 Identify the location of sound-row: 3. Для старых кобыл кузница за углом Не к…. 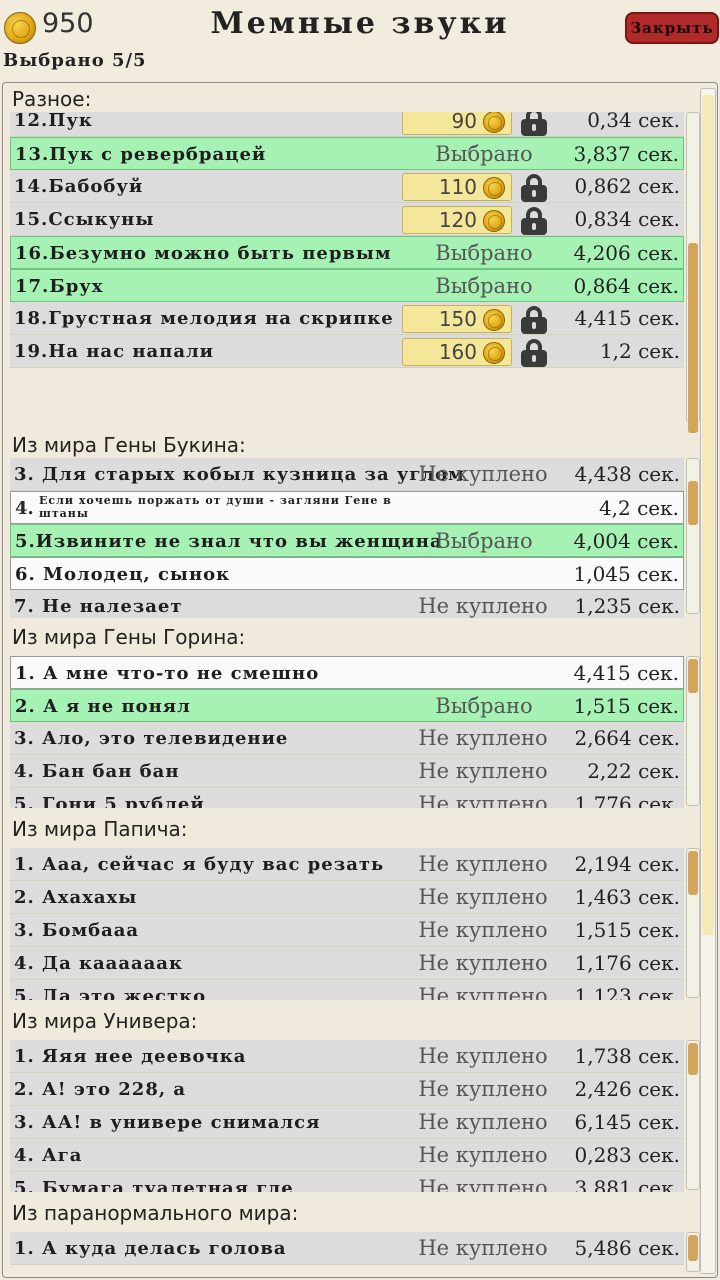
(347, 474).